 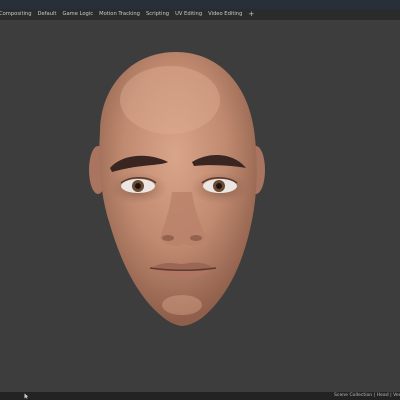 What do you see at coordinates (200, 4) in the screenshot?
I see `window-title-strip` at bounding box center [200, 4].